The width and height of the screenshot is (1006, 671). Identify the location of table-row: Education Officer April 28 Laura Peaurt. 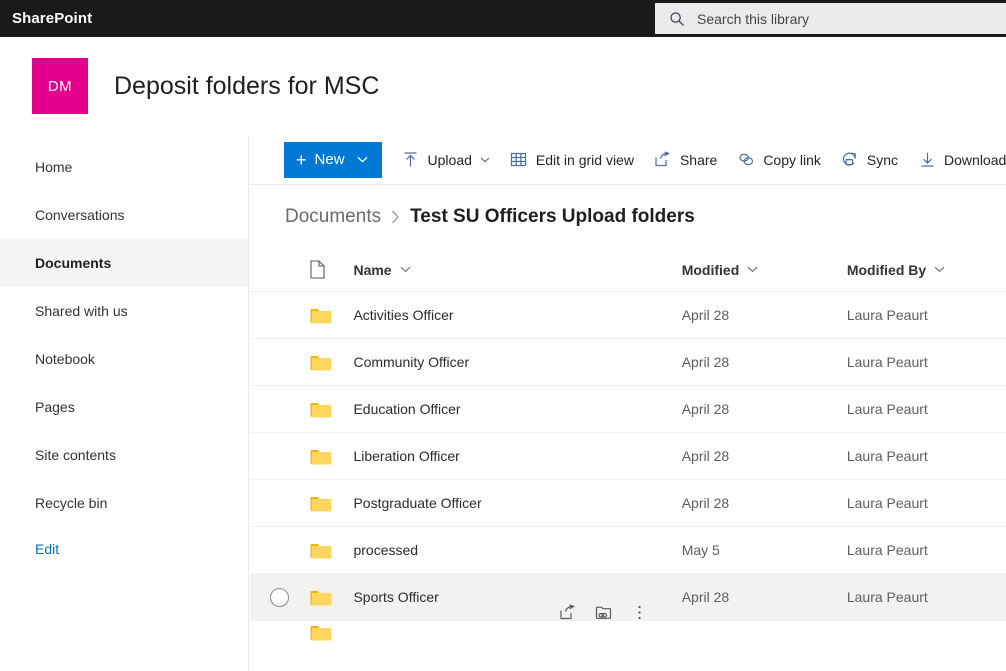
(628, 409).